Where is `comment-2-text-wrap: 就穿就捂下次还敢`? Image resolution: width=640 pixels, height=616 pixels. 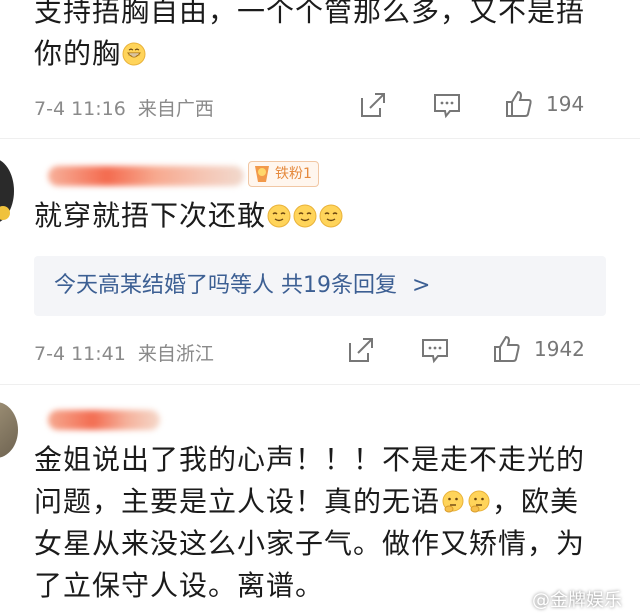 comment-2-text-wrap: 就穿就捂下次还敢 is located at coordinates (189, 216).